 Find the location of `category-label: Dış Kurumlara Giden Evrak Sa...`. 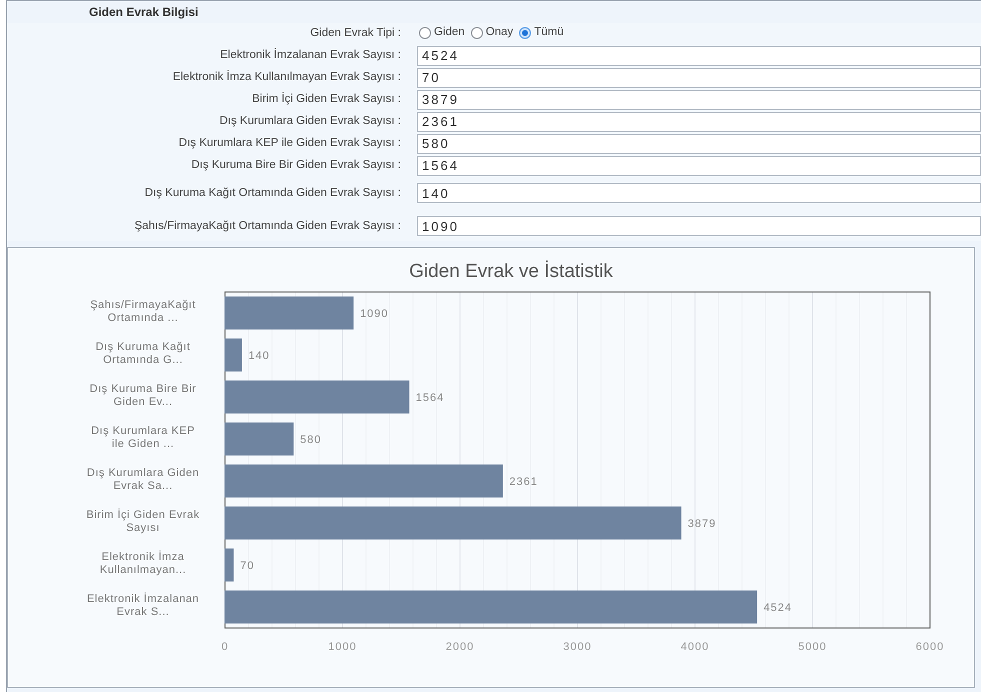

category-label: Dış Kurumlara Giden Evrak Sa... is located at coordinates (143, 480).